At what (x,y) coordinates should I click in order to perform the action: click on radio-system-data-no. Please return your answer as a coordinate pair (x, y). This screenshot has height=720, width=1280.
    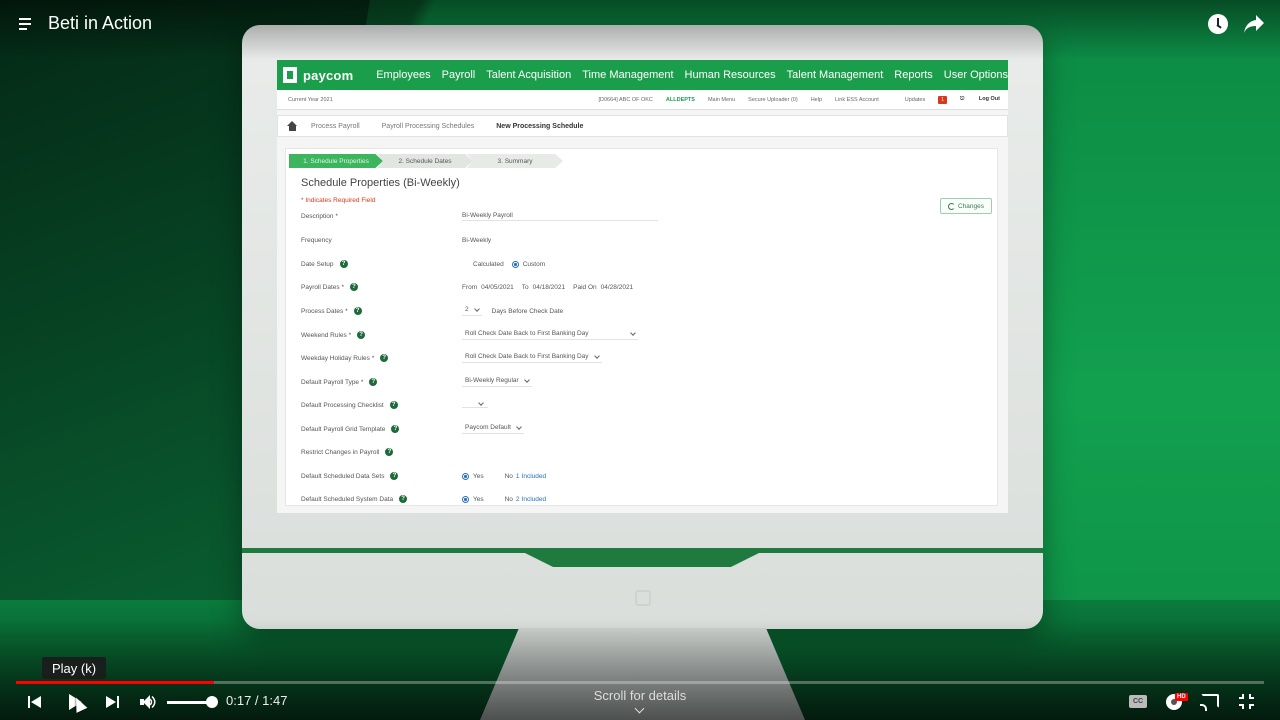
    Looking at the image, I should click on (497, 499).